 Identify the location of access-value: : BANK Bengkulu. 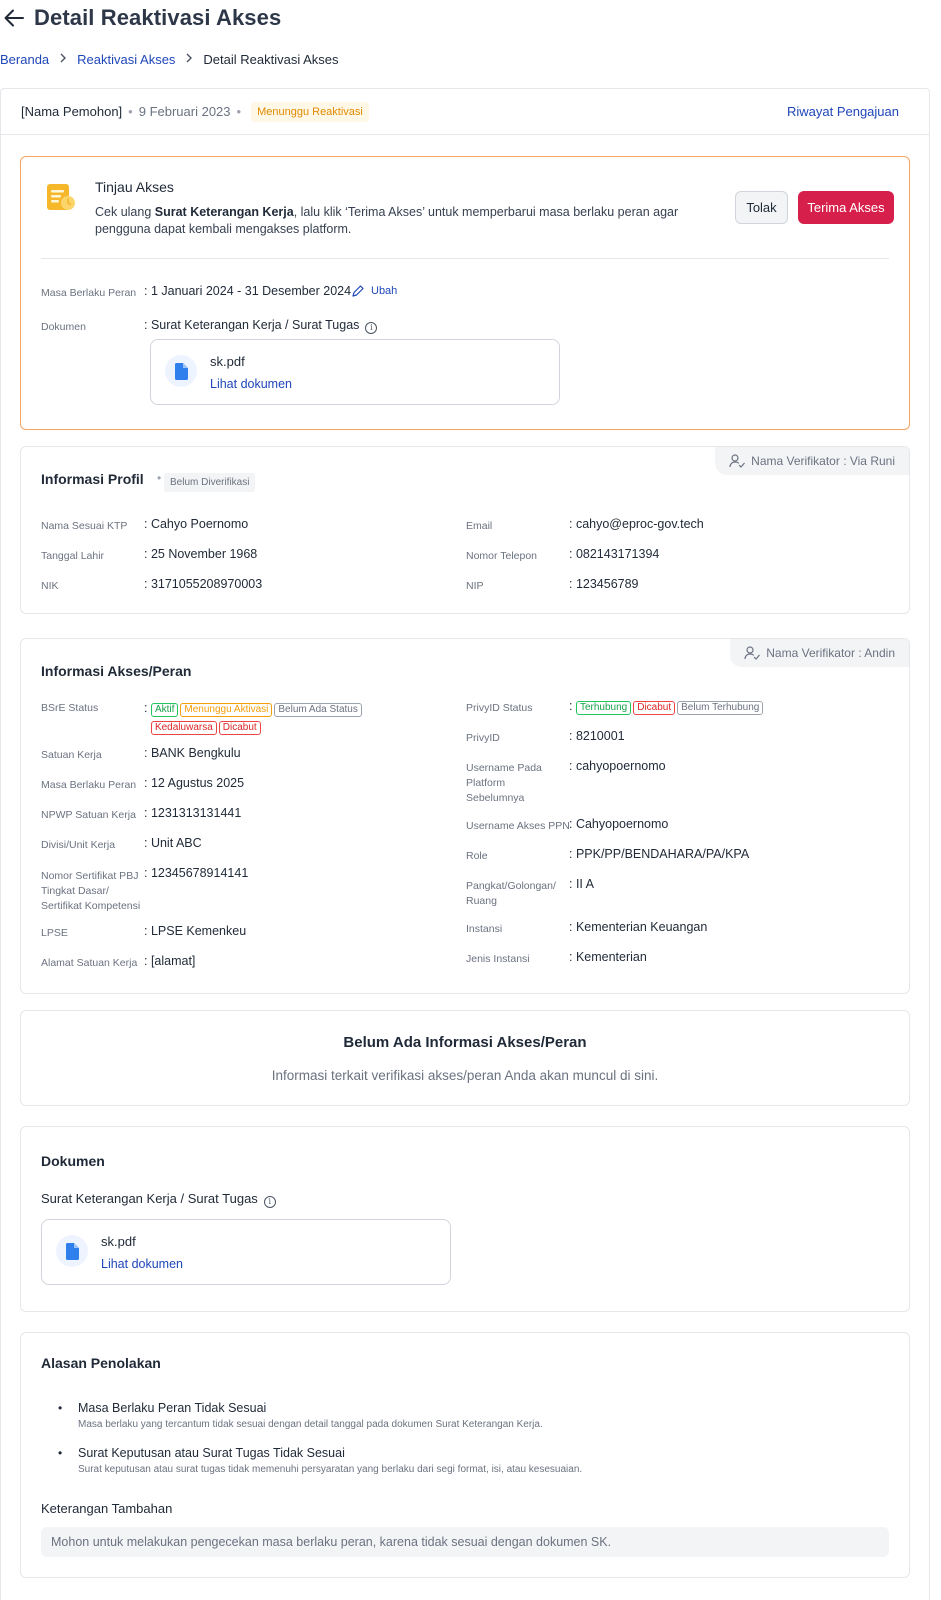
(192, 753).